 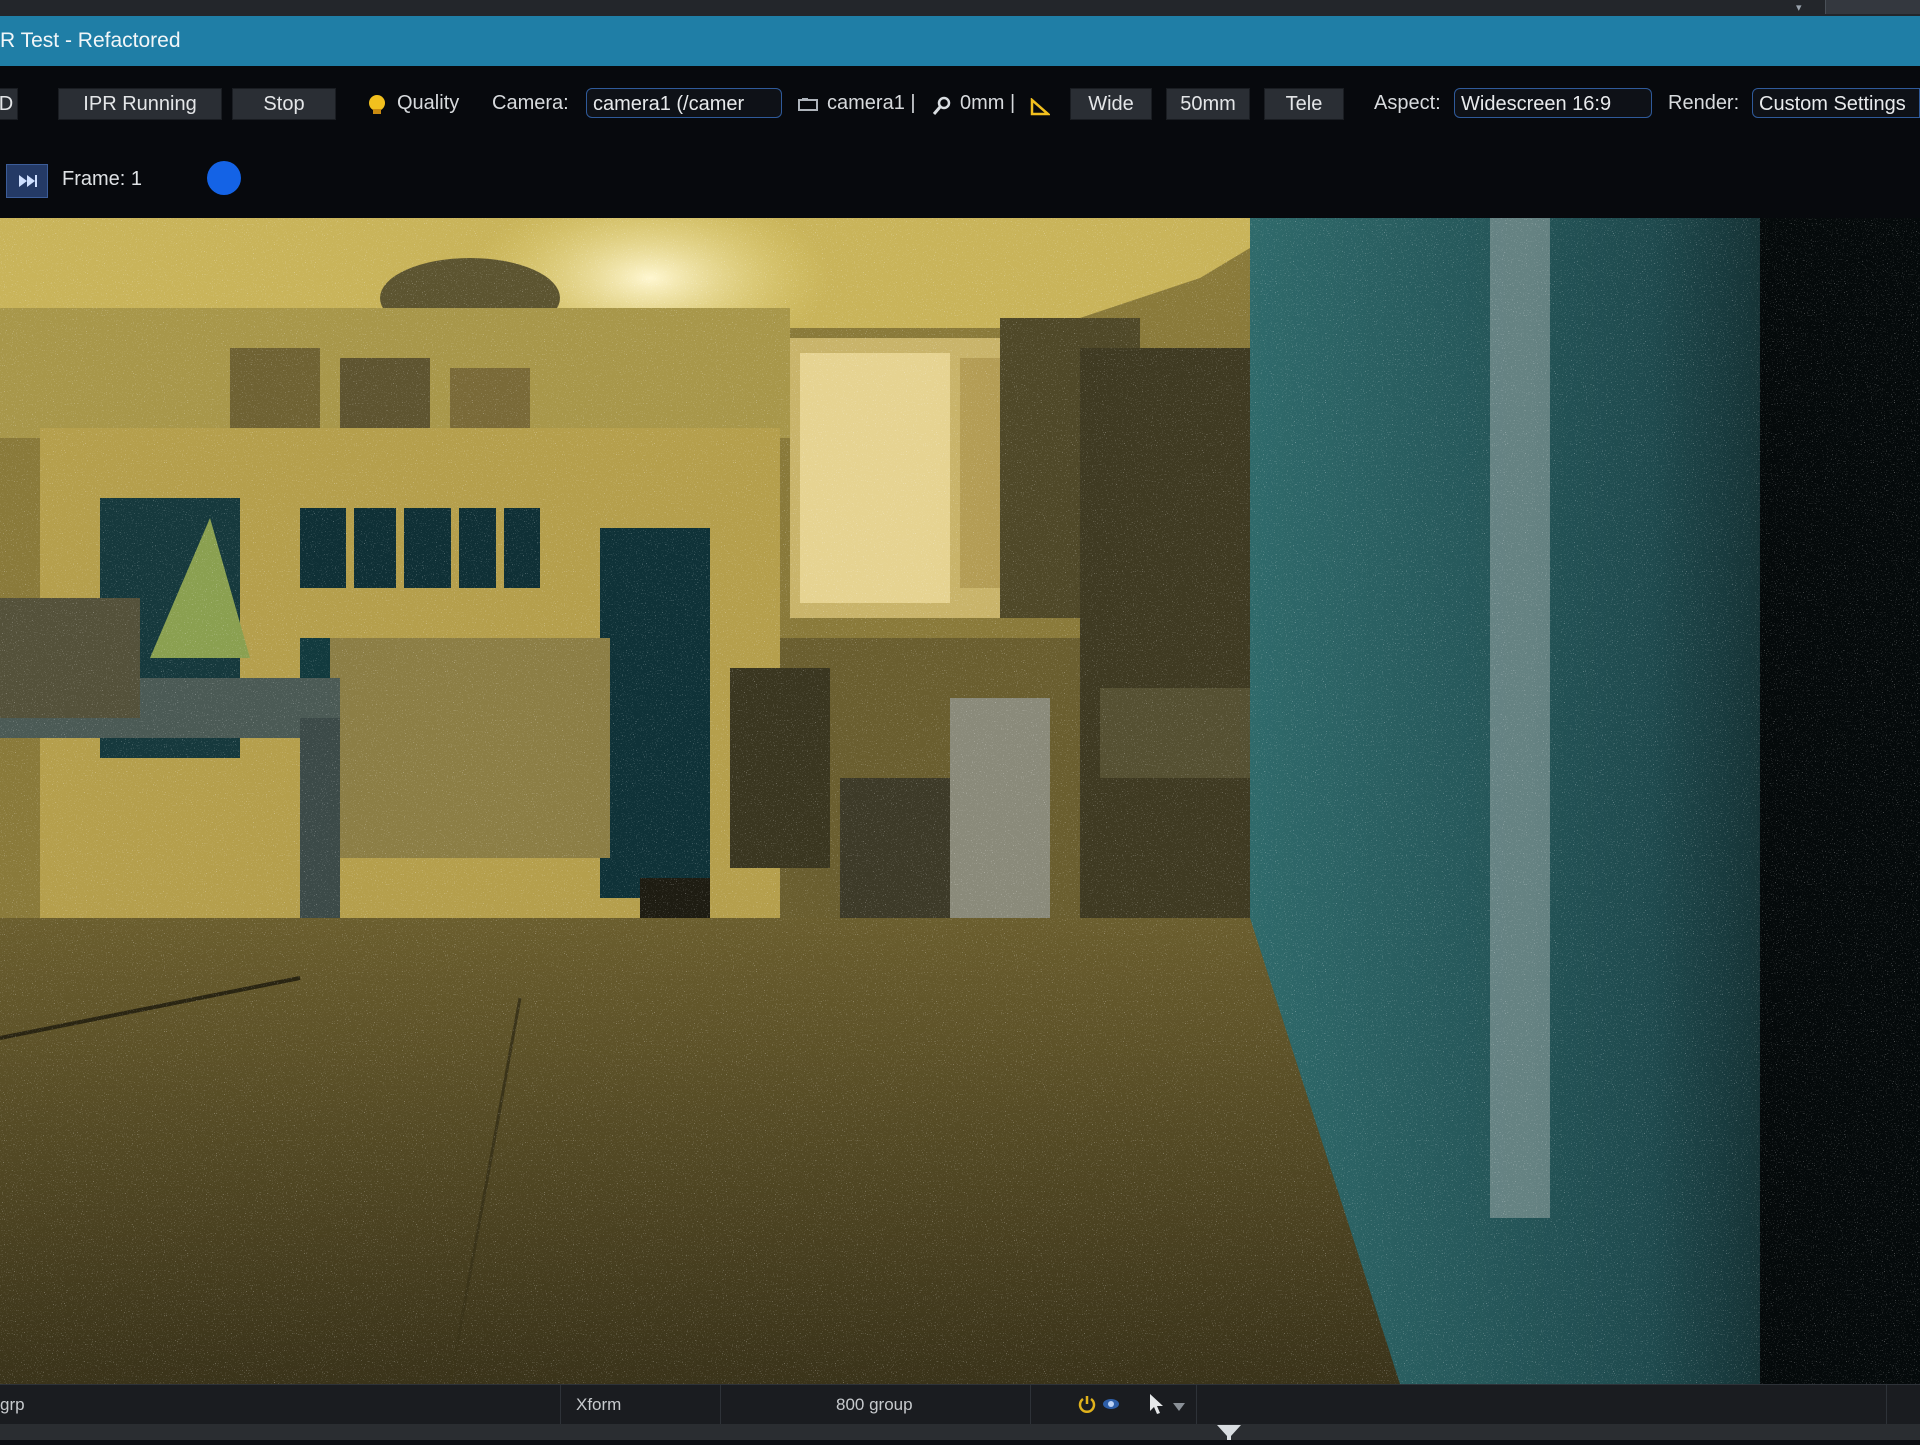 What do you see at coordinates (1041, 109) in the screenshot?
I see `triangle-icon` at bounding box center [1041, 109].